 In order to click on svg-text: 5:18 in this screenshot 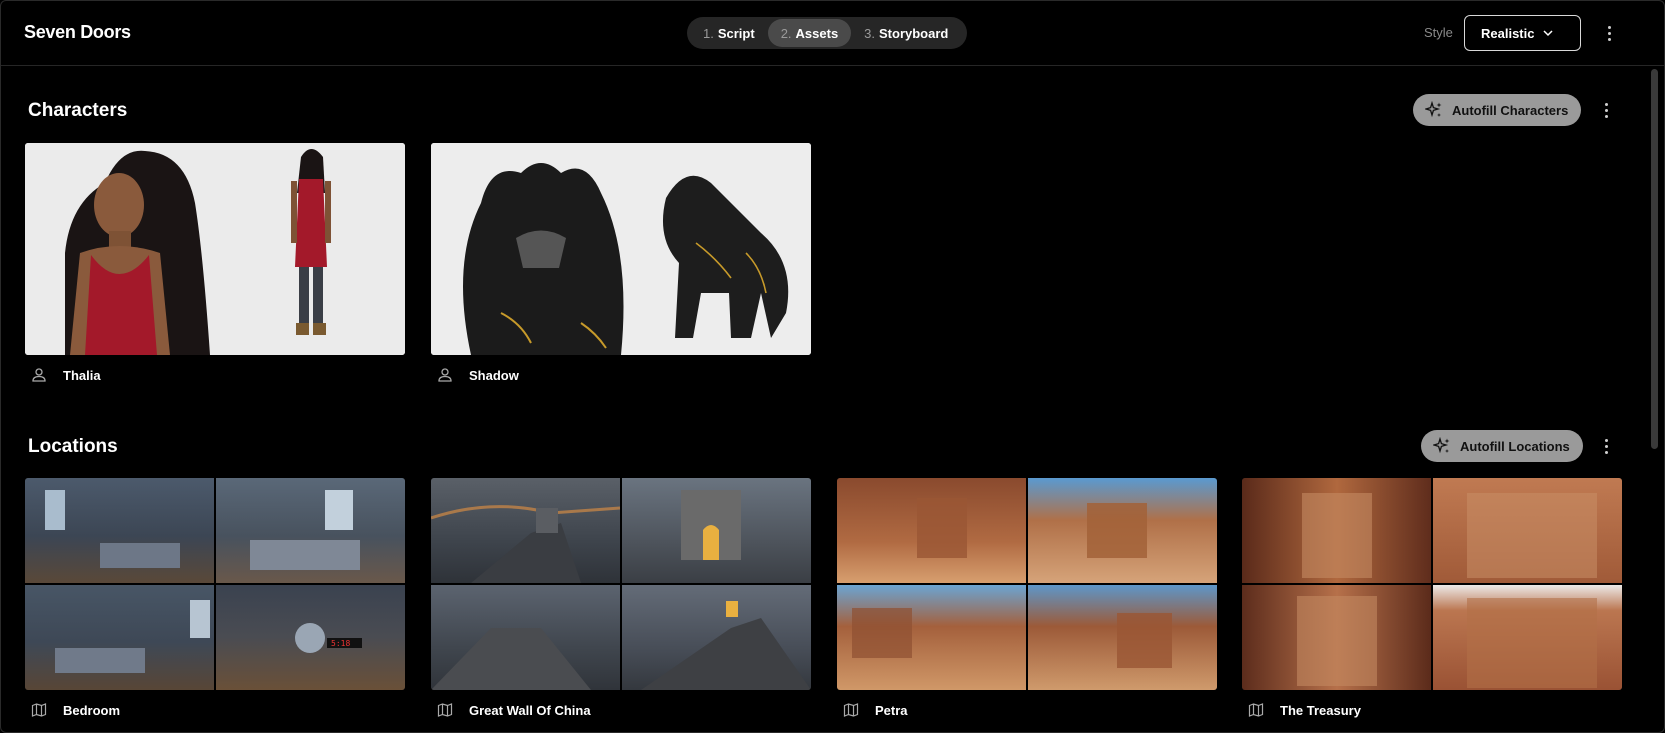, I will do `click(340, 643)`.